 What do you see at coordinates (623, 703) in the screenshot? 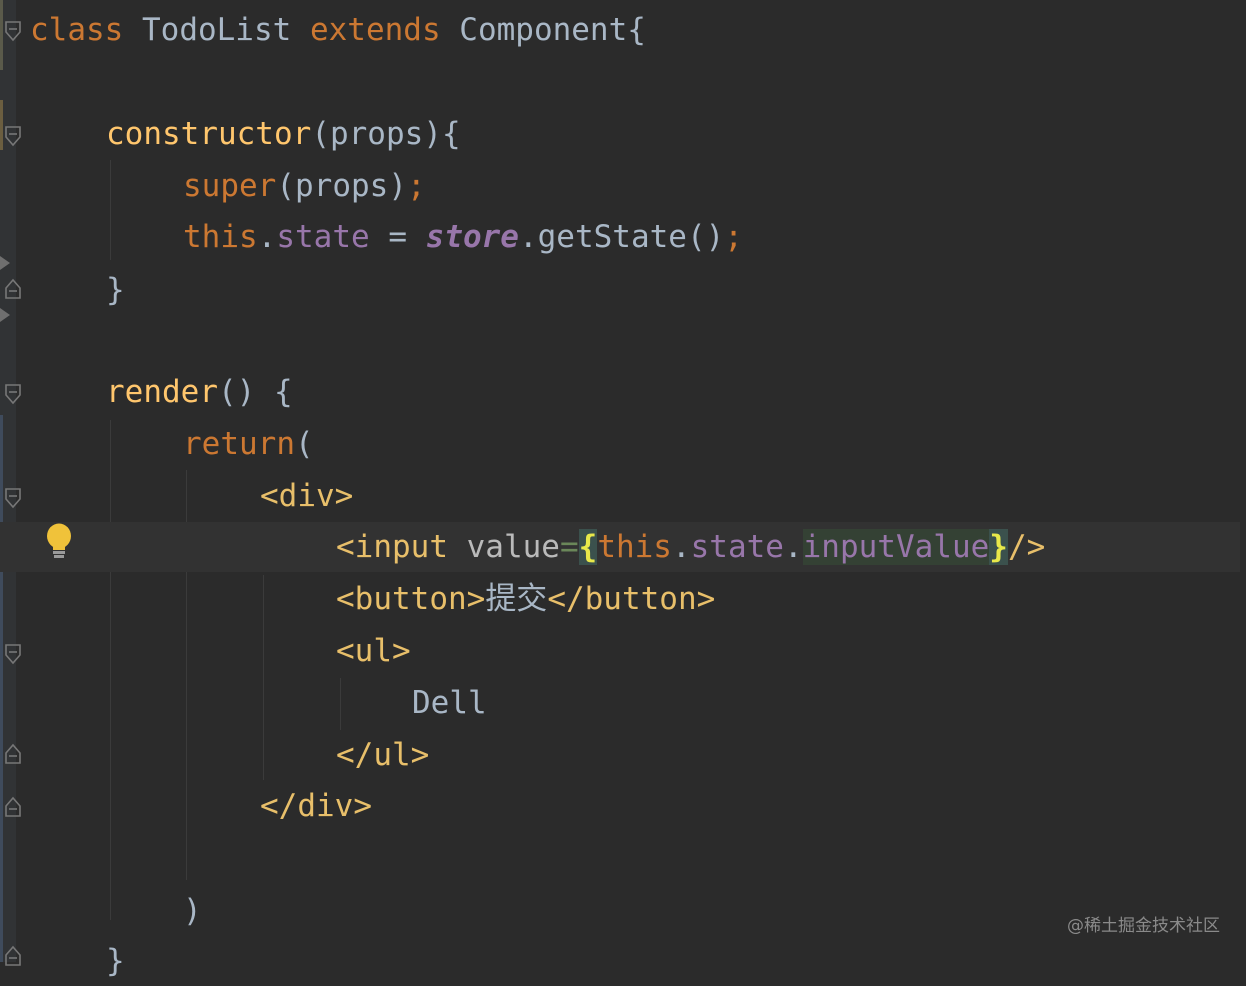
I see `code-line-12: Dell` at bounding box center [623, 703].